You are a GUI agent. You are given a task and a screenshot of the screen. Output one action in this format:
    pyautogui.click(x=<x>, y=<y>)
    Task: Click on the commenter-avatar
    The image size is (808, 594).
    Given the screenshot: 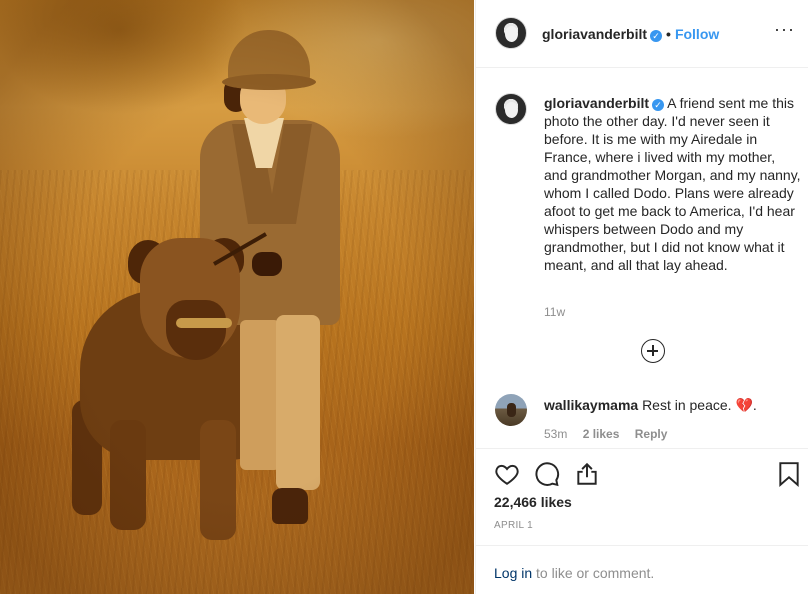 What is the action you would take?
    pyautogui.click(x=511, y=410)
    